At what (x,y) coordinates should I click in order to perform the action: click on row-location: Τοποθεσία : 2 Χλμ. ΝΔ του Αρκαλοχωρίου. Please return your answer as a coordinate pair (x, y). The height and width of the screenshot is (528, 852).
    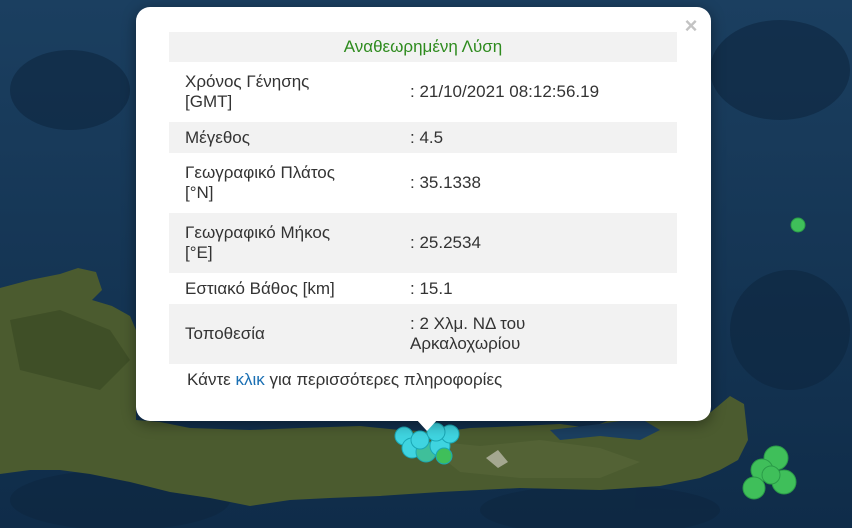
    Looking at the image, I should click on (423, 334).